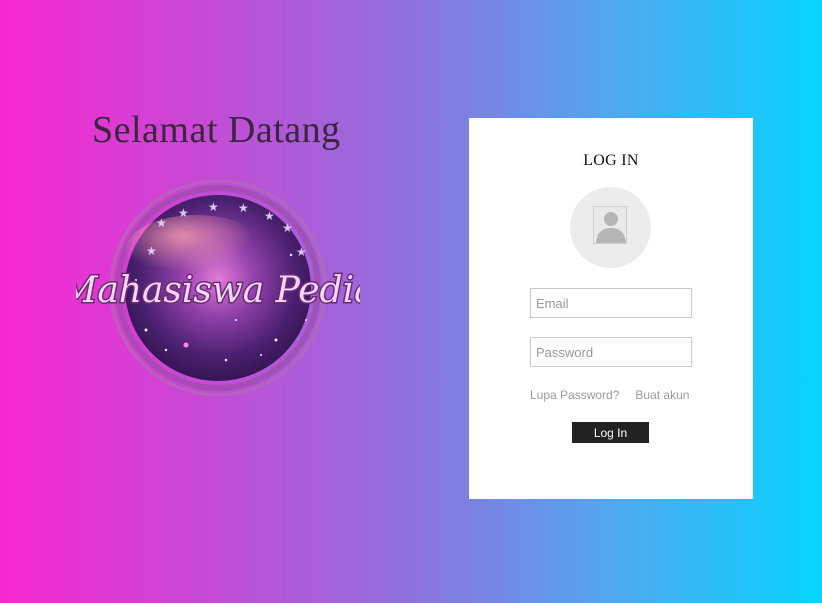 This screenshot has height=603, width=822. I want to click on logo-graphic: ★★ ★ ★★★ ★ ★ Mahasiswa Pedia, so click(218, 288).